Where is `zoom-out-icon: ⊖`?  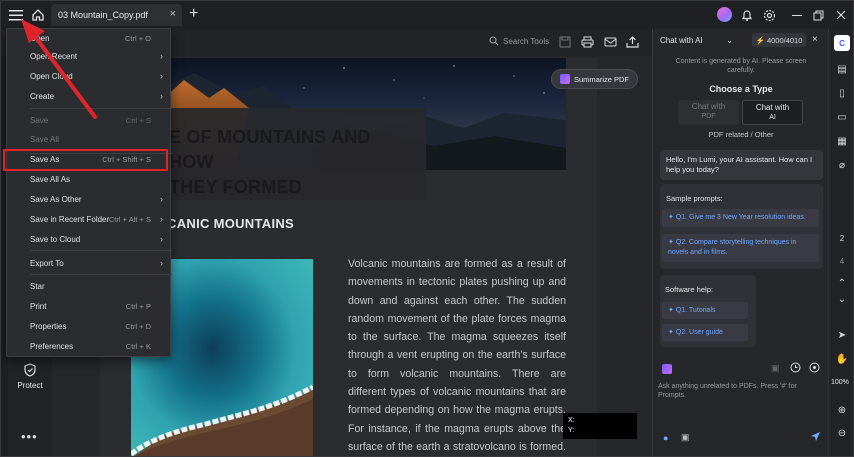 zoom-out-icon: ⊖ is located at coordinates (842, 433).